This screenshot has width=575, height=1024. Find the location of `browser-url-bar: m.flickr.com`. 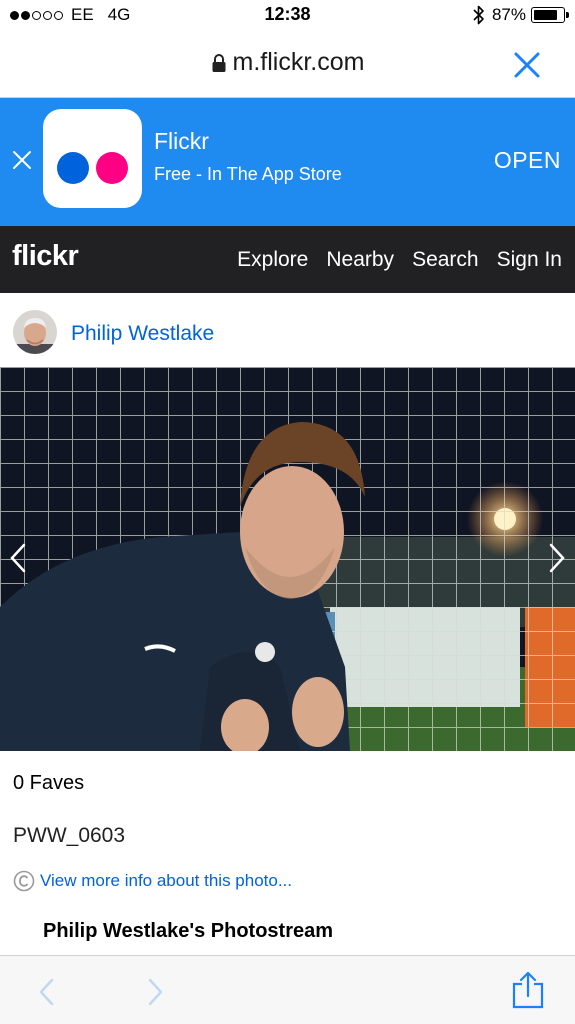

browser-url-bar: m.flickr.com is located at coordinates (287, 65).